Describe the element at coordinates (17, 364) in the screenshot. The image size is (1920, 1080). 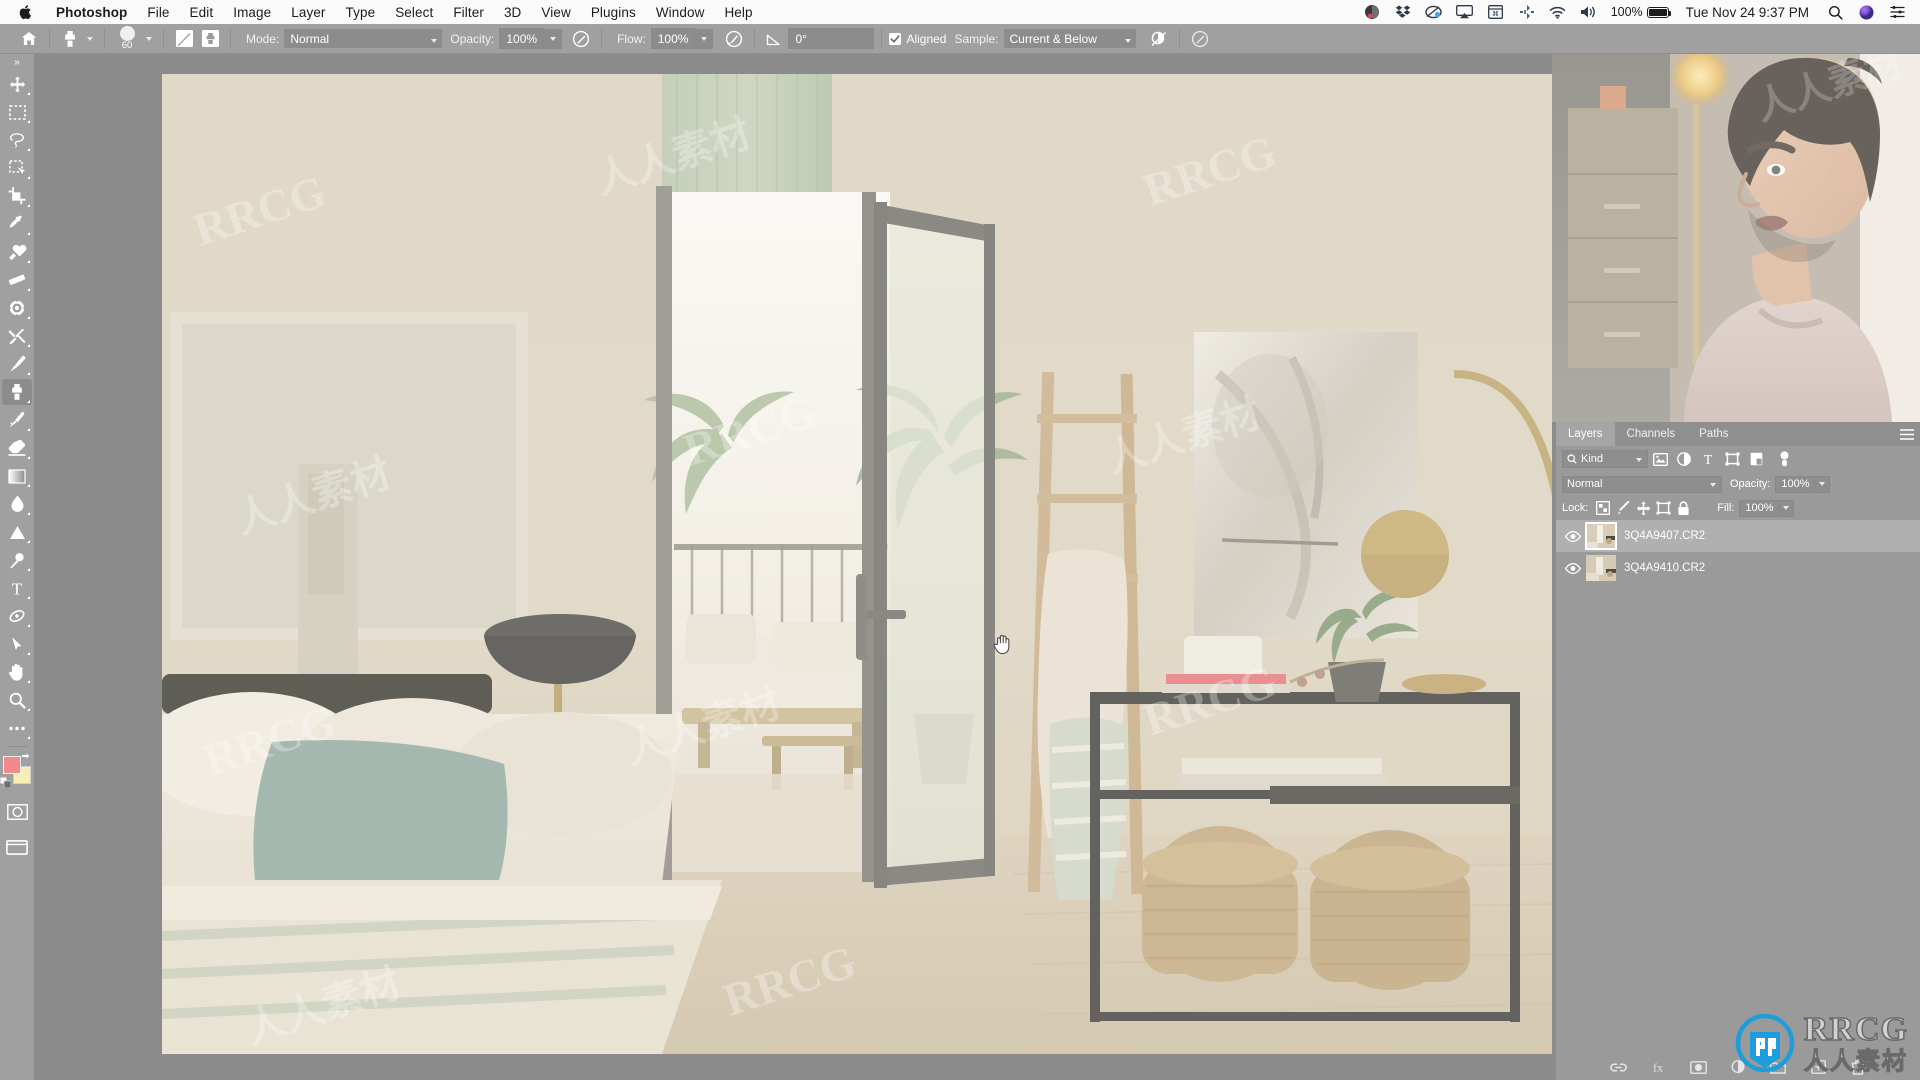
I see `tool-paintbrush` at that location.